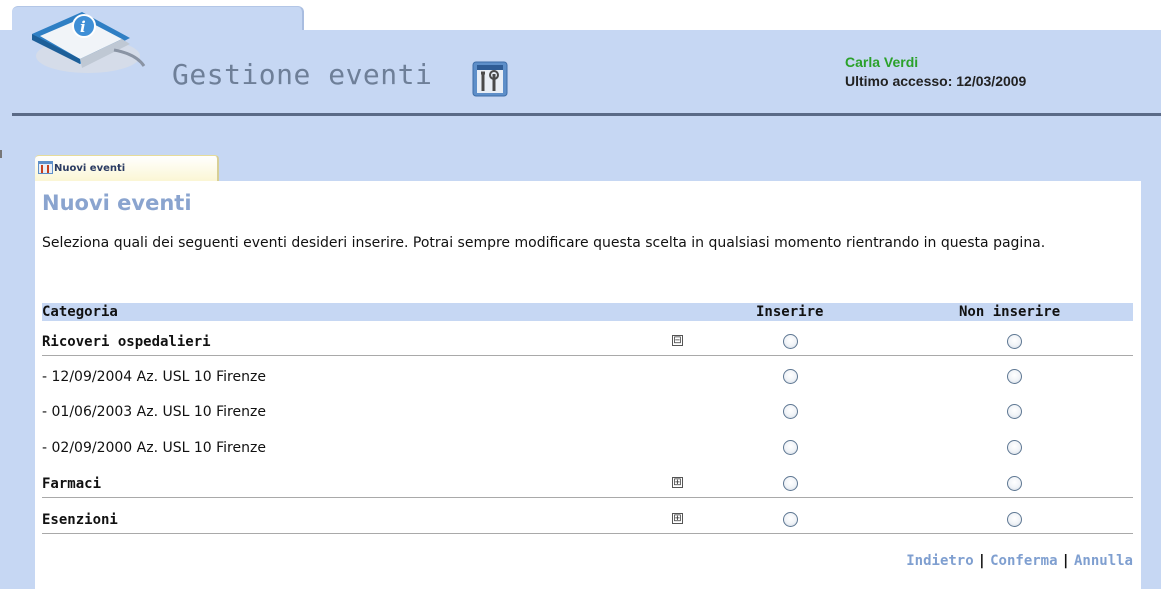 The image size is (1161, 589). Describe the element at coordinates (45, 167) in the screenshot. I see `tab-tools-icon` at that location.